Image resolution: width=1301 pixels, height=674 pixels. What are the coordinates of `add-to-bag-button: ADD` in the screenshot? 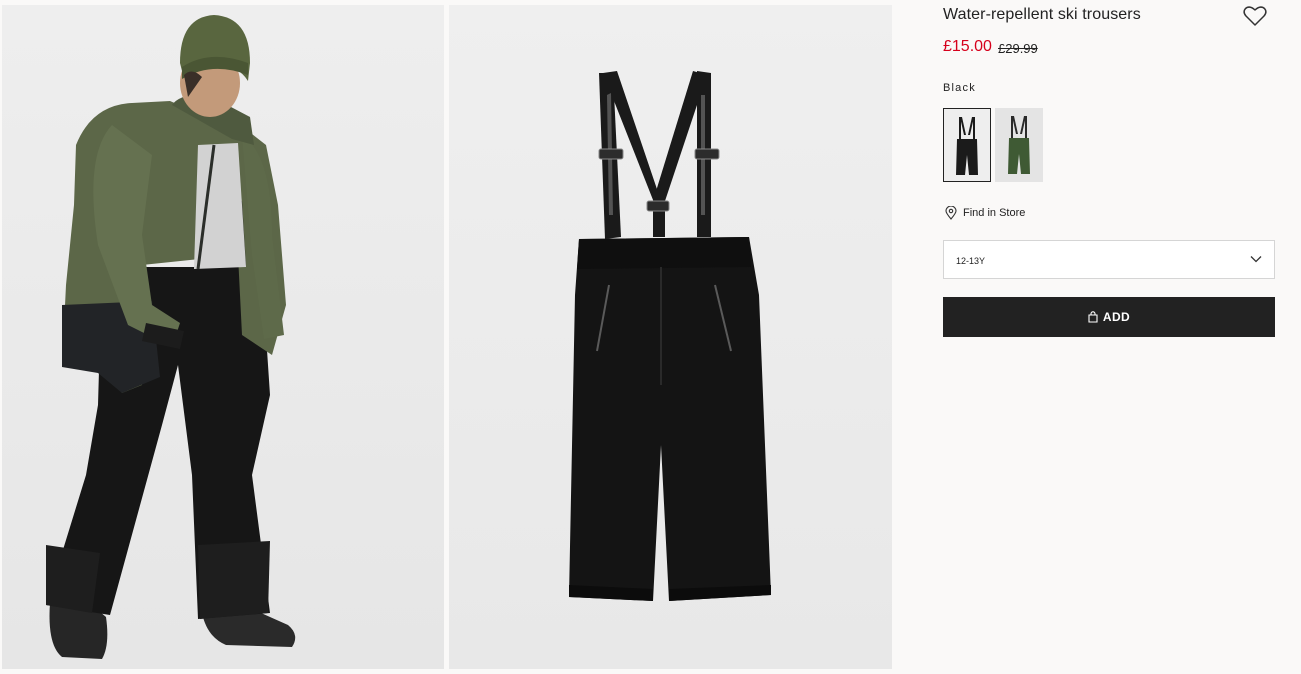 It's located at (1109, 317).